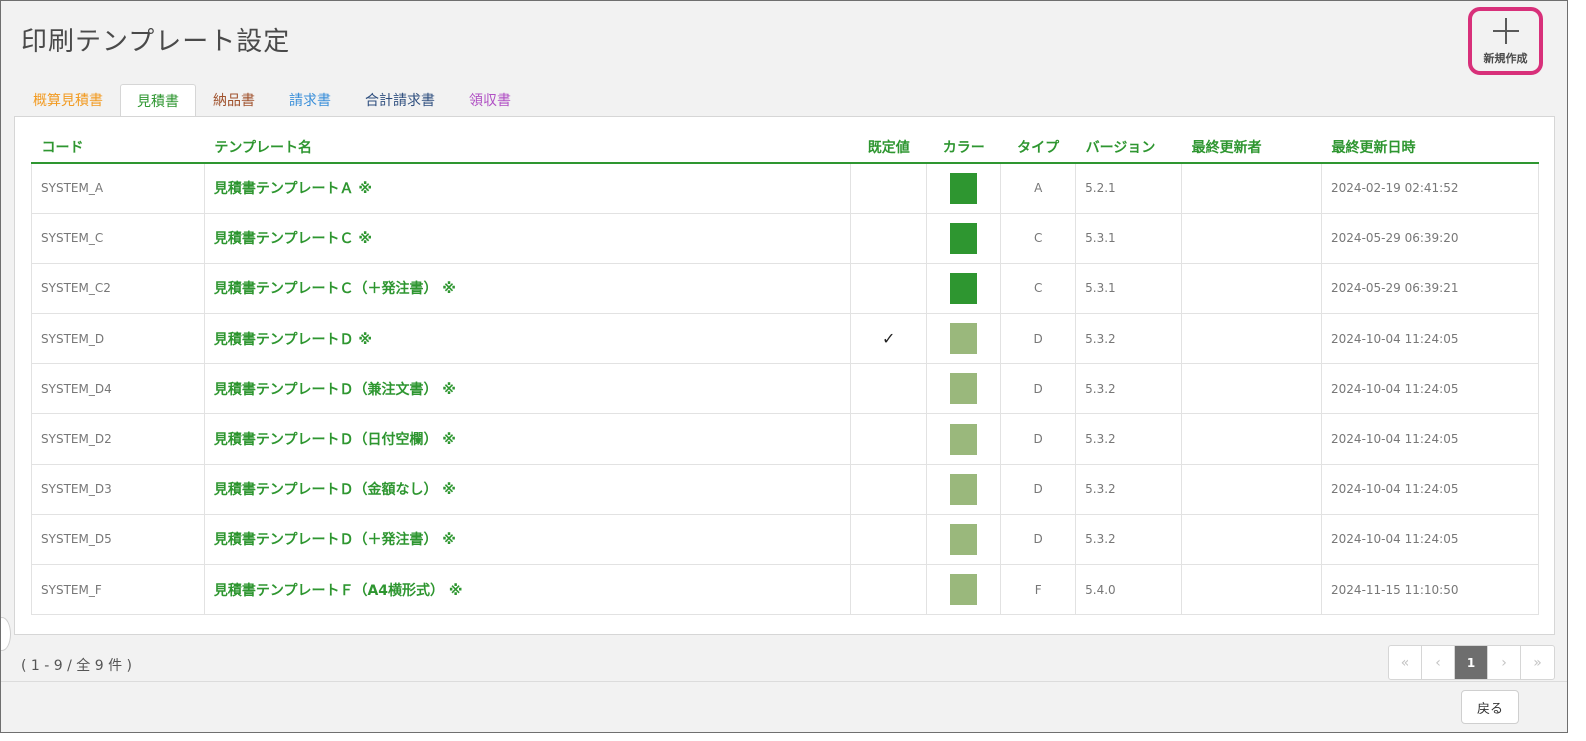 This screenshot has height=741, width=1586. Describe the element at coordinates (118, 339) in the screenshot. I see `cell-code: SYSTEM_D` at that location.